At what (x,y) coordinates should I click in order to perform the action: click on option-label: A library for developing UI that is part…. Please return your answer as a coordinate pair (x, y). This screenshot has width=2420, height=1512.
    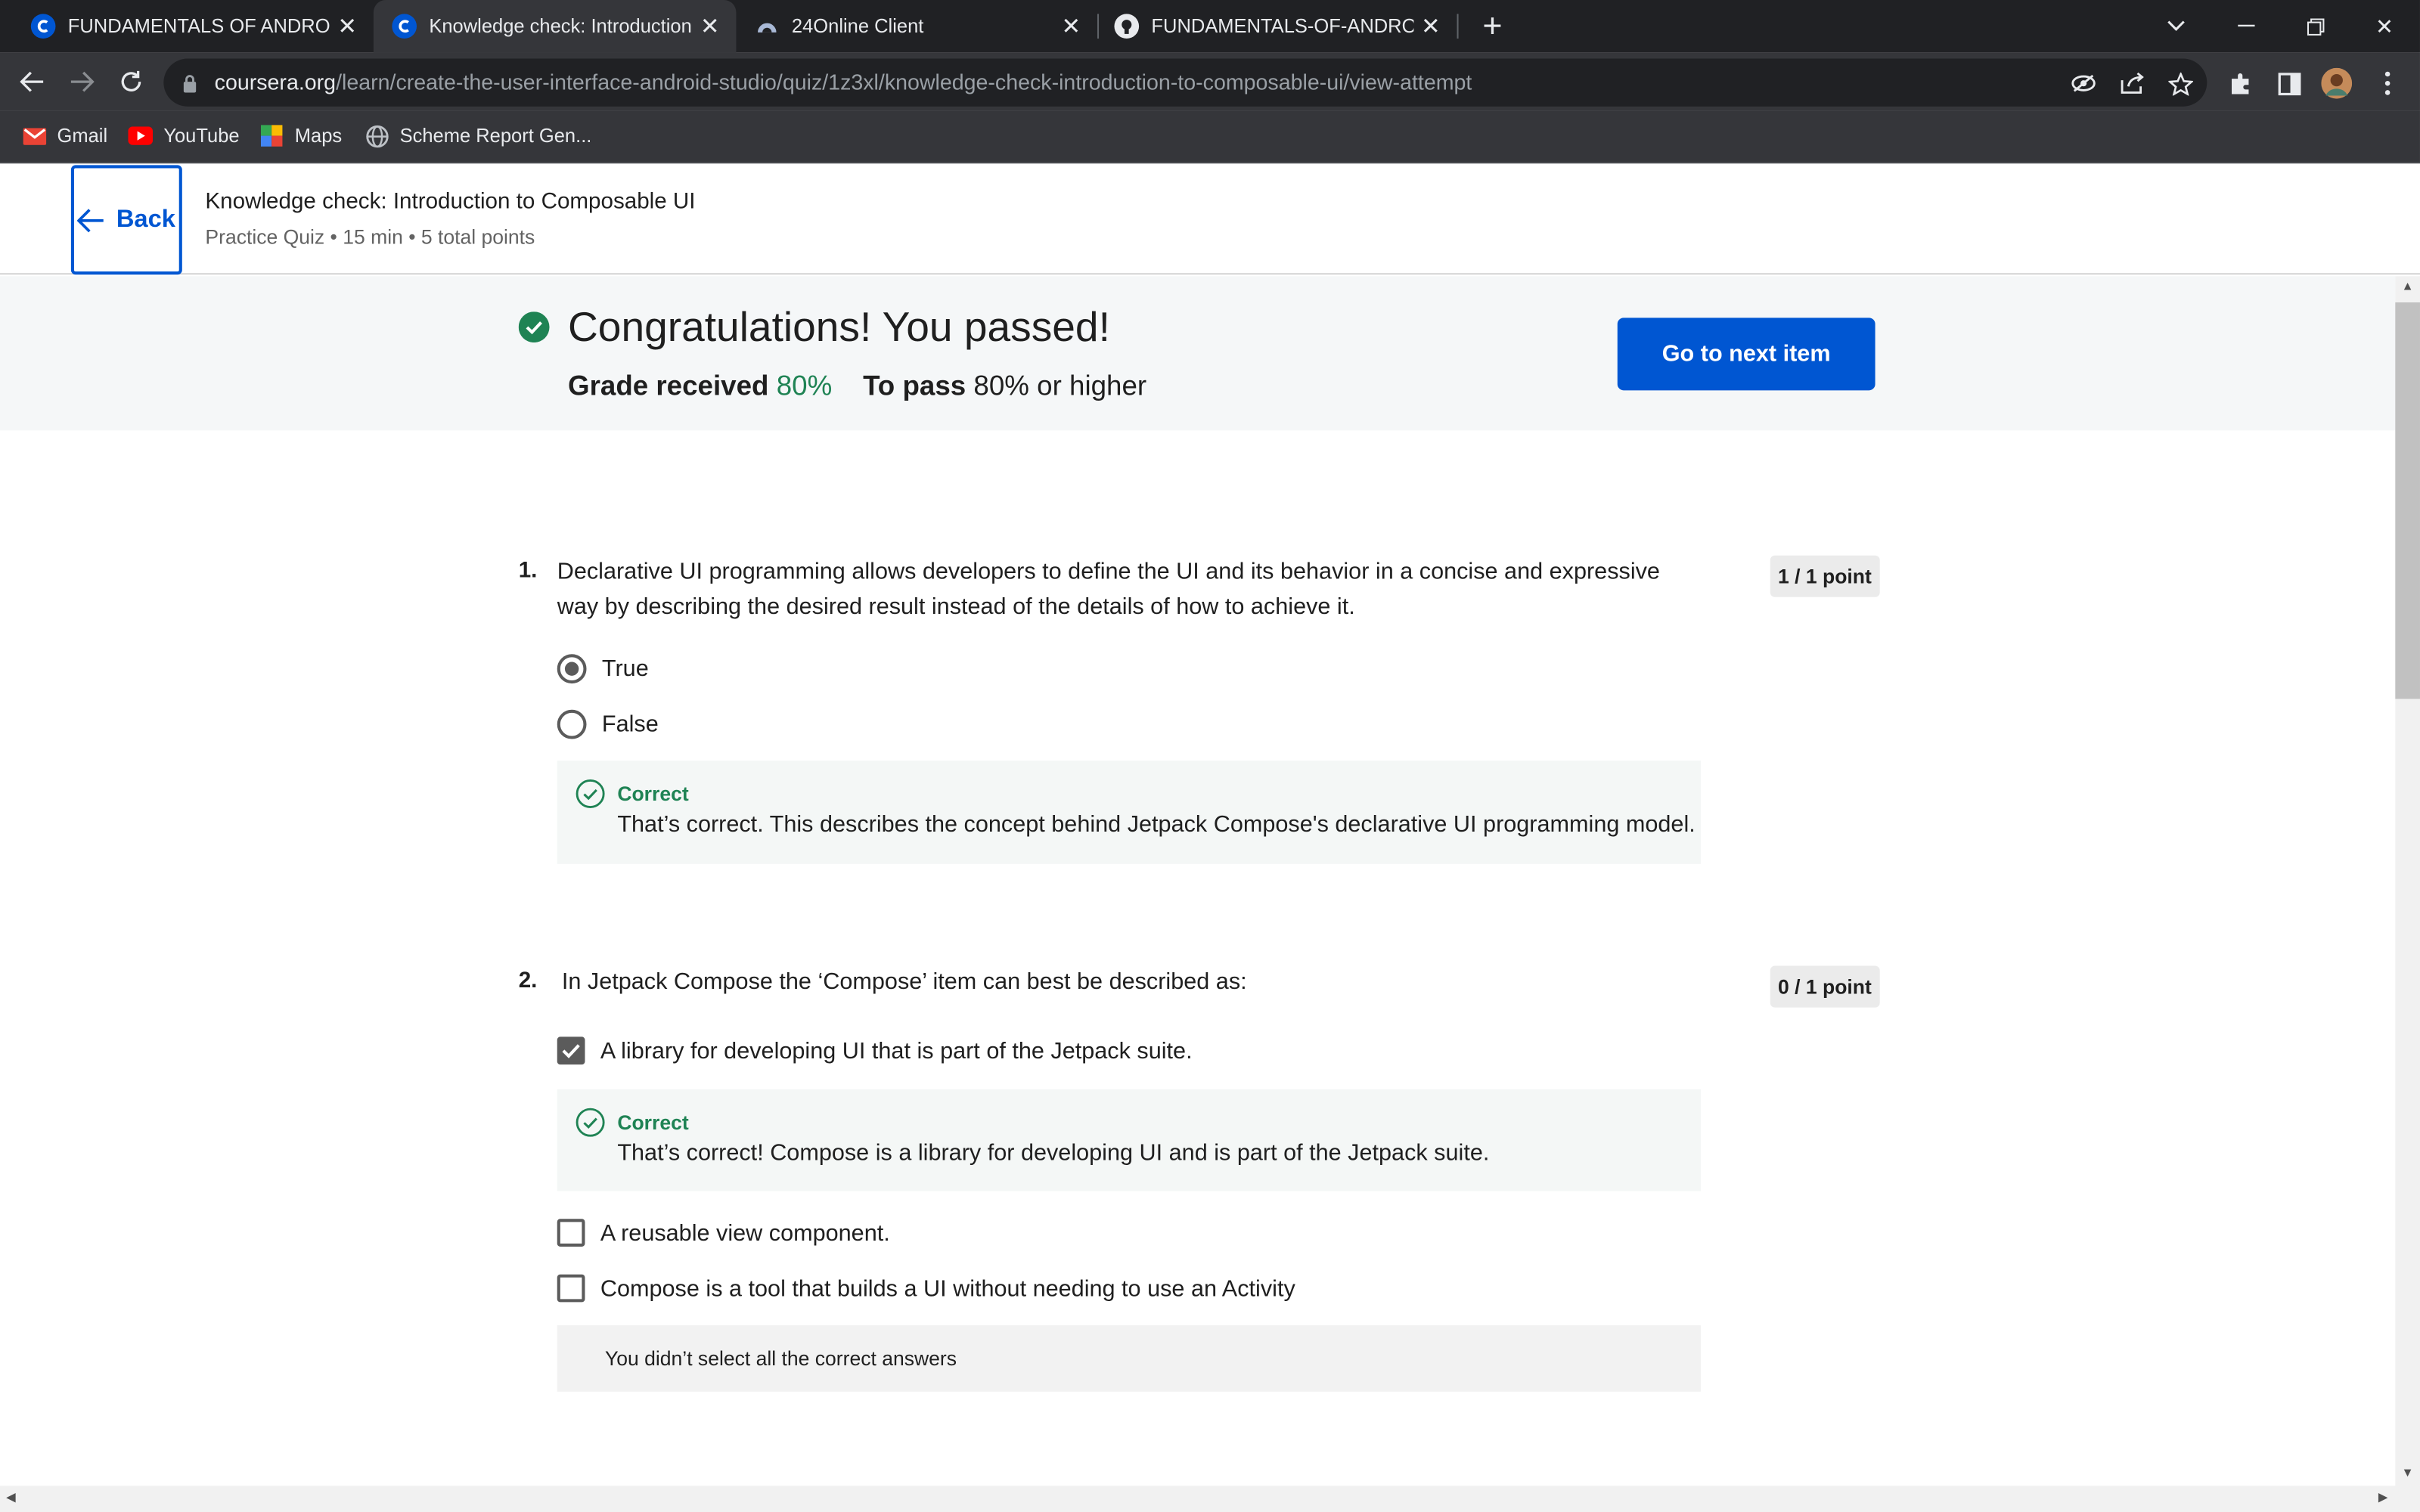
    Looking at the image, I should click on (896, 1050).